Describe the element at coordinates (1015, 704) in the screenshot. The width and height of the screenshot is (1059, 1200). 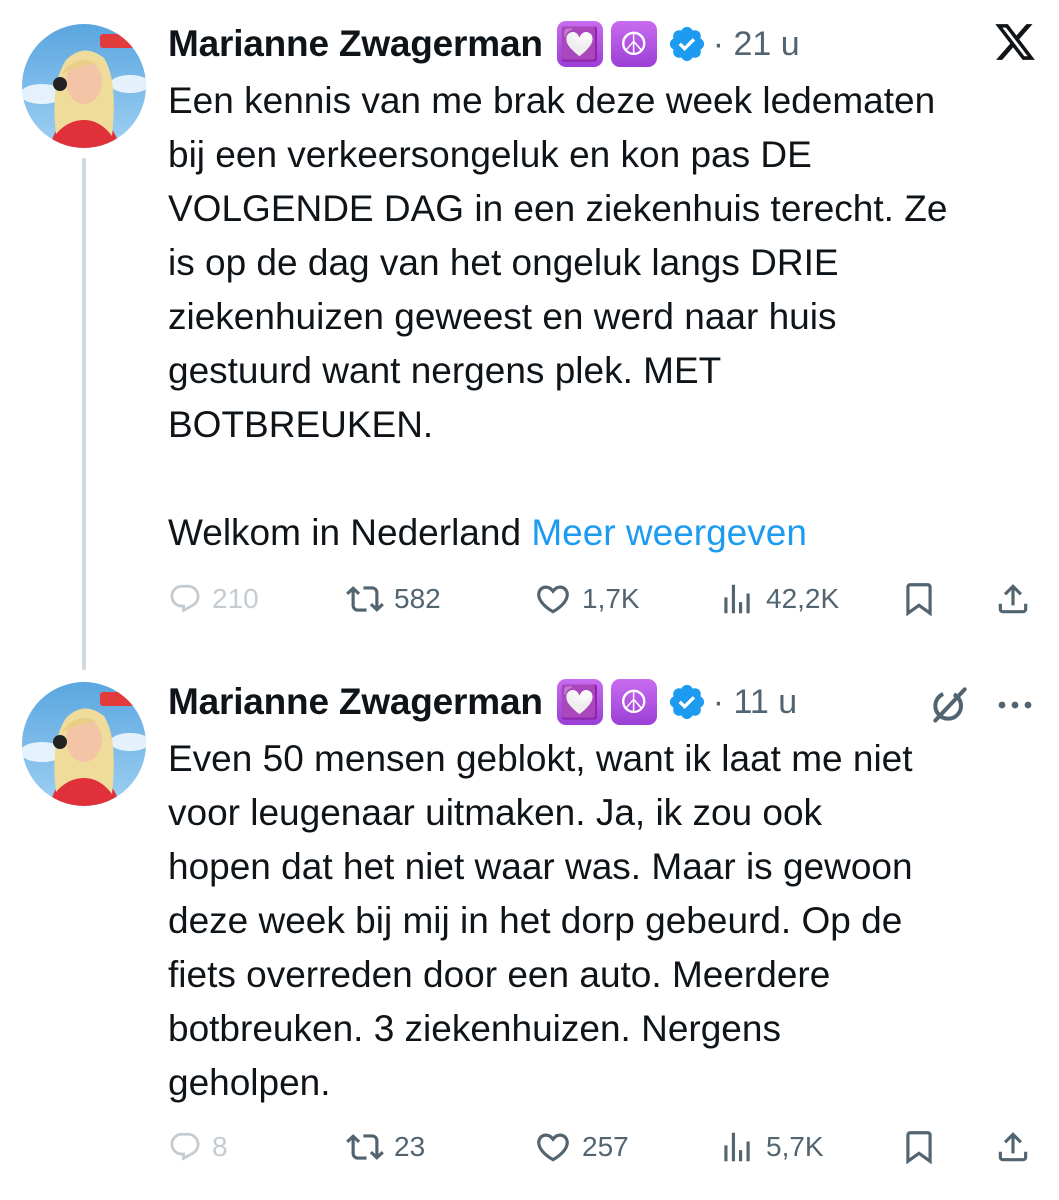
I see `more-dots-icon` at that location.